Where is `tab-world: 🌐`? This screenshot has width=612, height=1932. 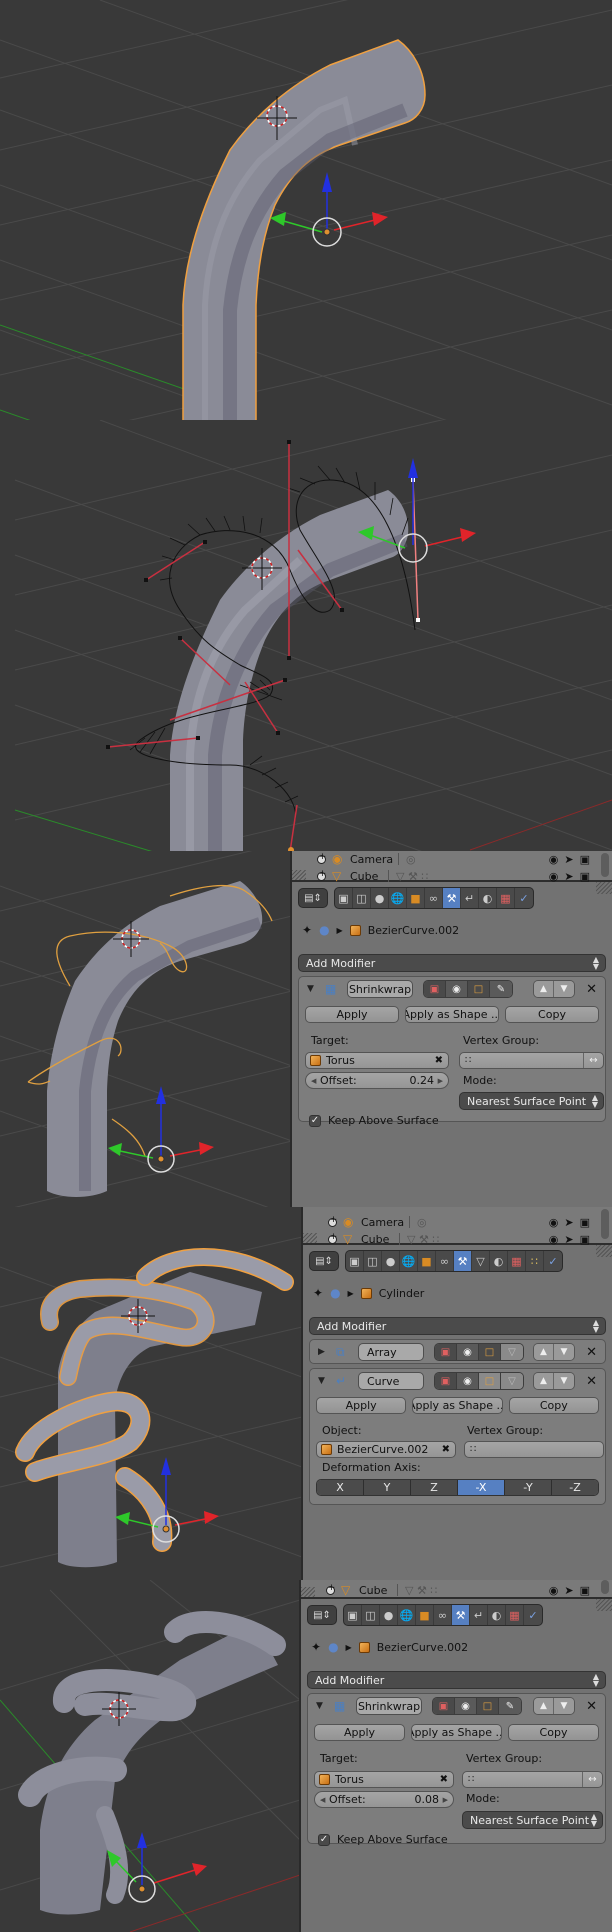
tab-world: 🌐 is located at coordinates (409, 1261).